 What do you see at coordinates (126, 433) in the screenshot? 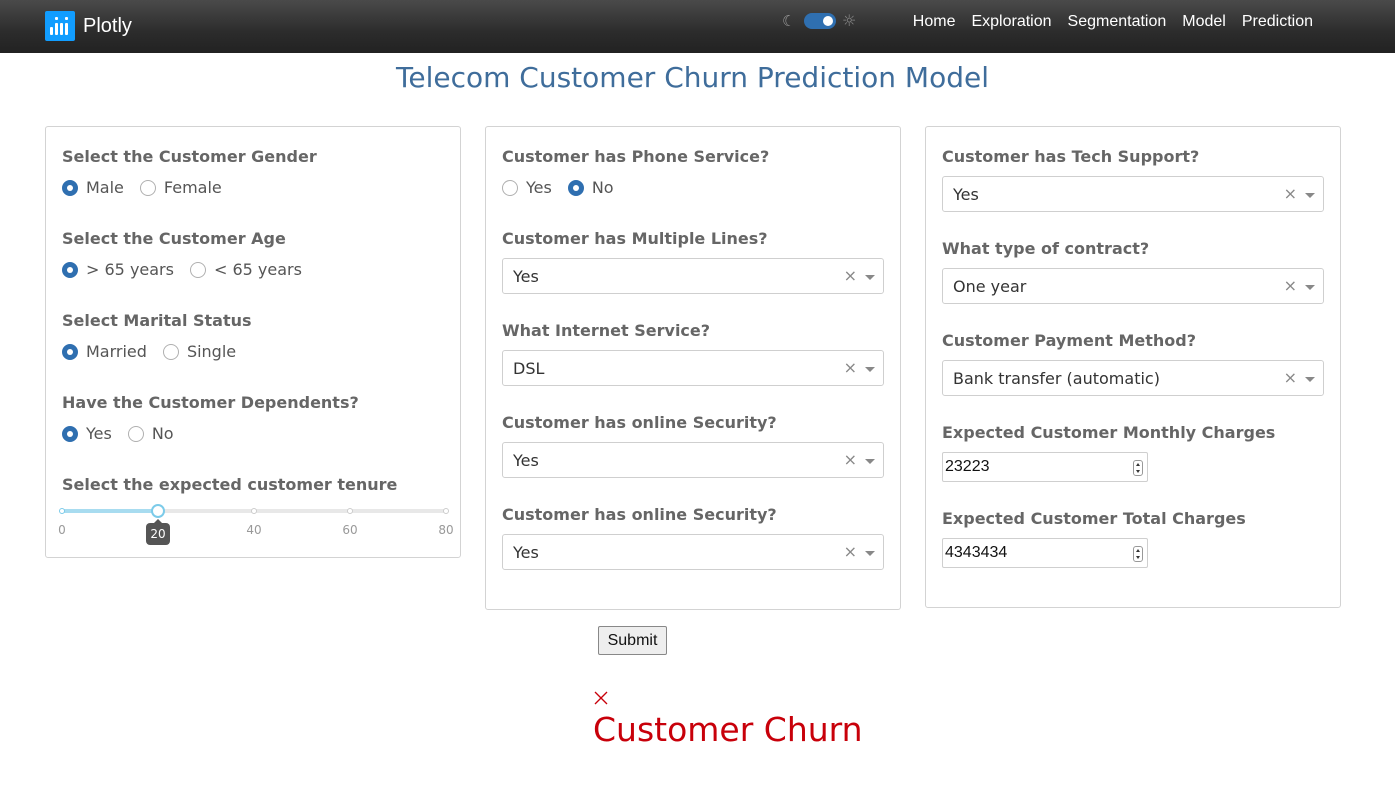
I see `dependents-radio-group: Yes No` at bounding box center [126, 433].